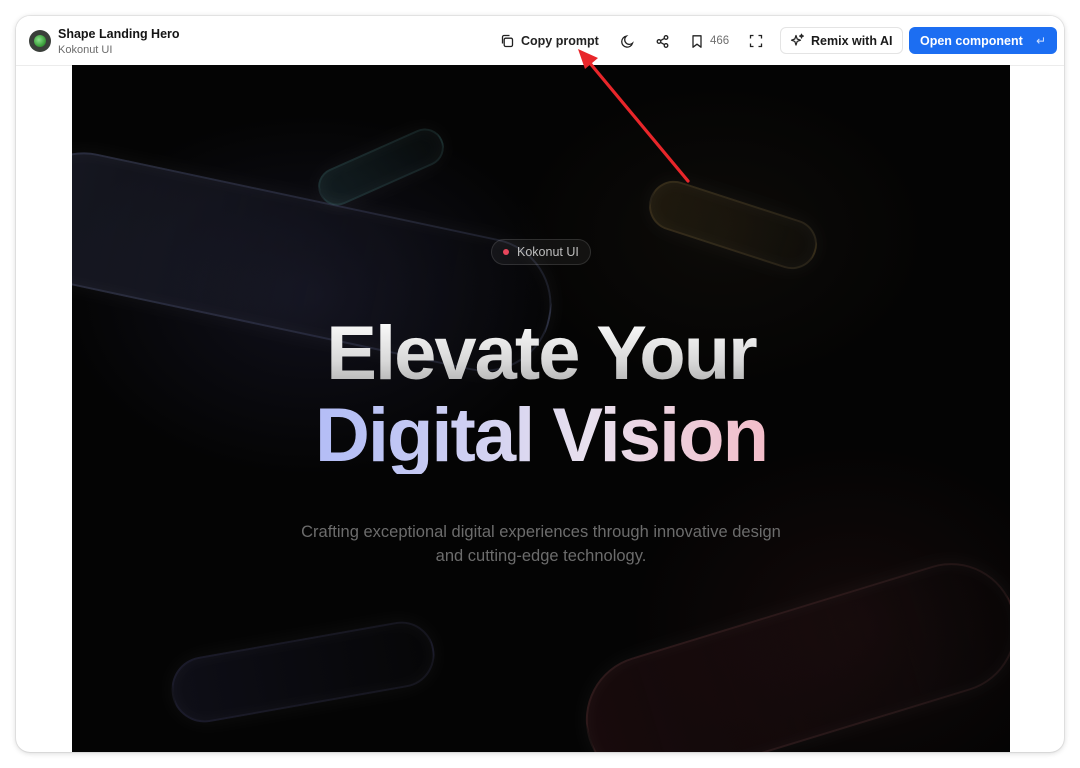  I want to click on hero-badge: Kokonut UI, so click(541, 252).